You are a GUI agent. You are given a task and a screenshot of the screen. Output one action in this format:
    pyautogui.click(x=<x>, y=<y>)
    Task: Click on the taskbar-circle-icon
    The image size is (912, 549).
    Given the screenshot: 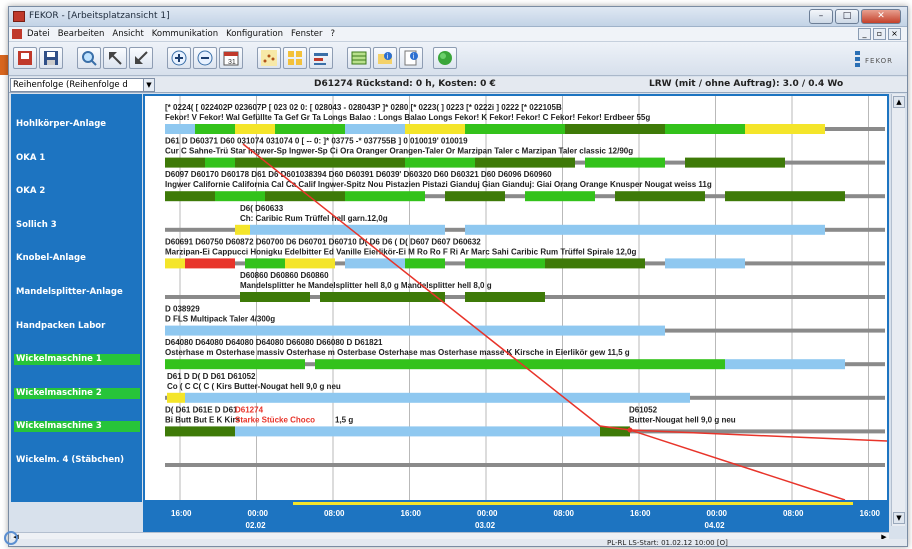 What is the action you would take?
    pyautogui.click(x=11, y=538)
    